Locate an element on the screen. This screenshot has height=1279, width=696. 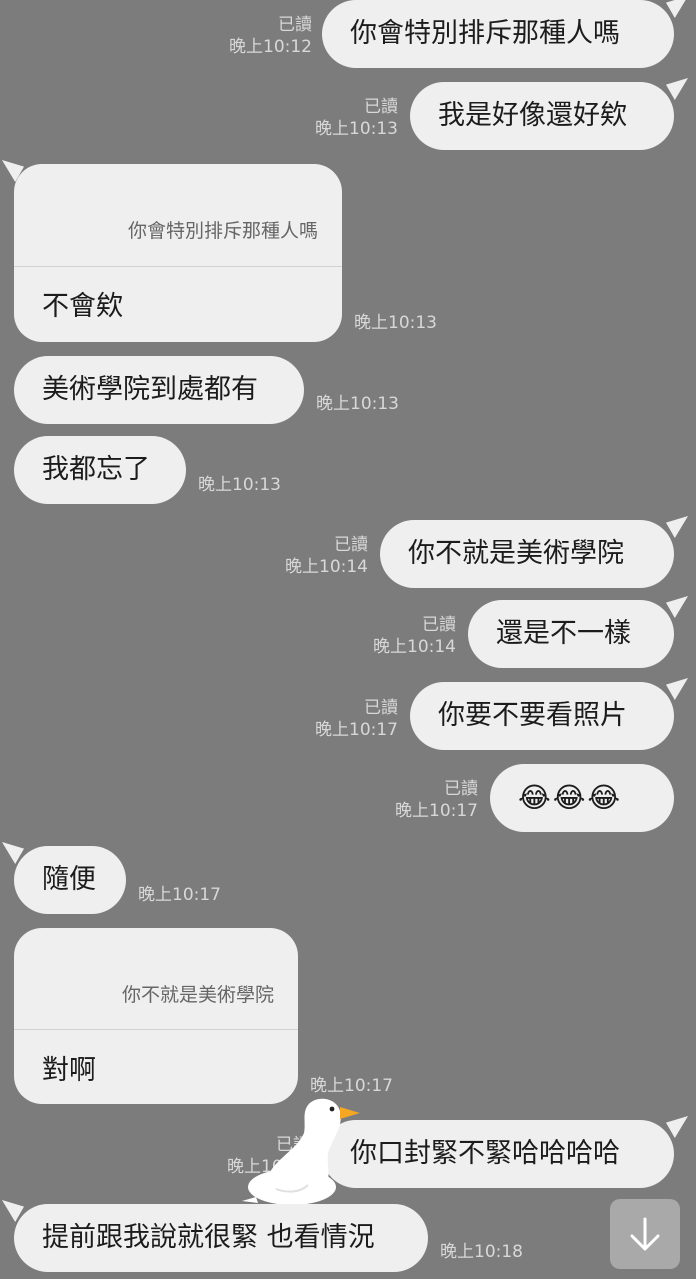
message-bubble-outgoing: 你會特別排斥那種人嗎 is located at coordinates (498, 34).